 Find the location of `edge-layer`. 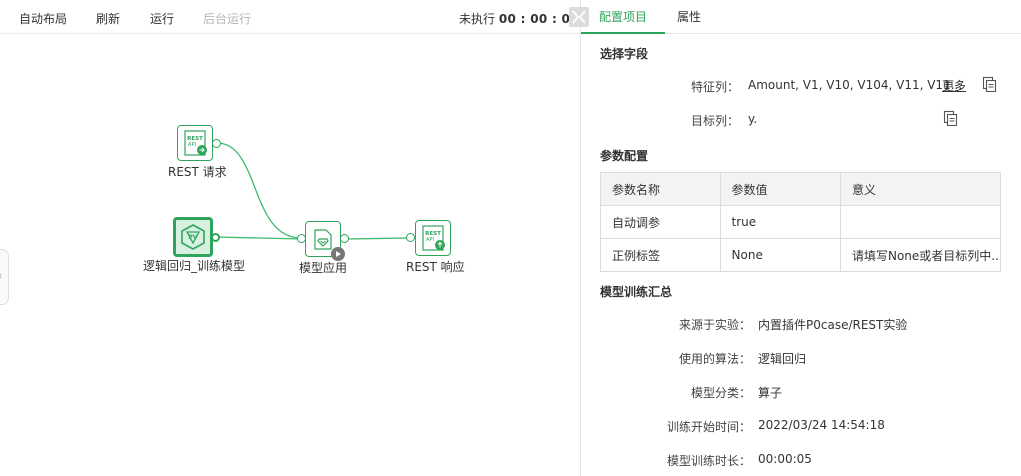

edge-layer is located at coordinates (313, 191).